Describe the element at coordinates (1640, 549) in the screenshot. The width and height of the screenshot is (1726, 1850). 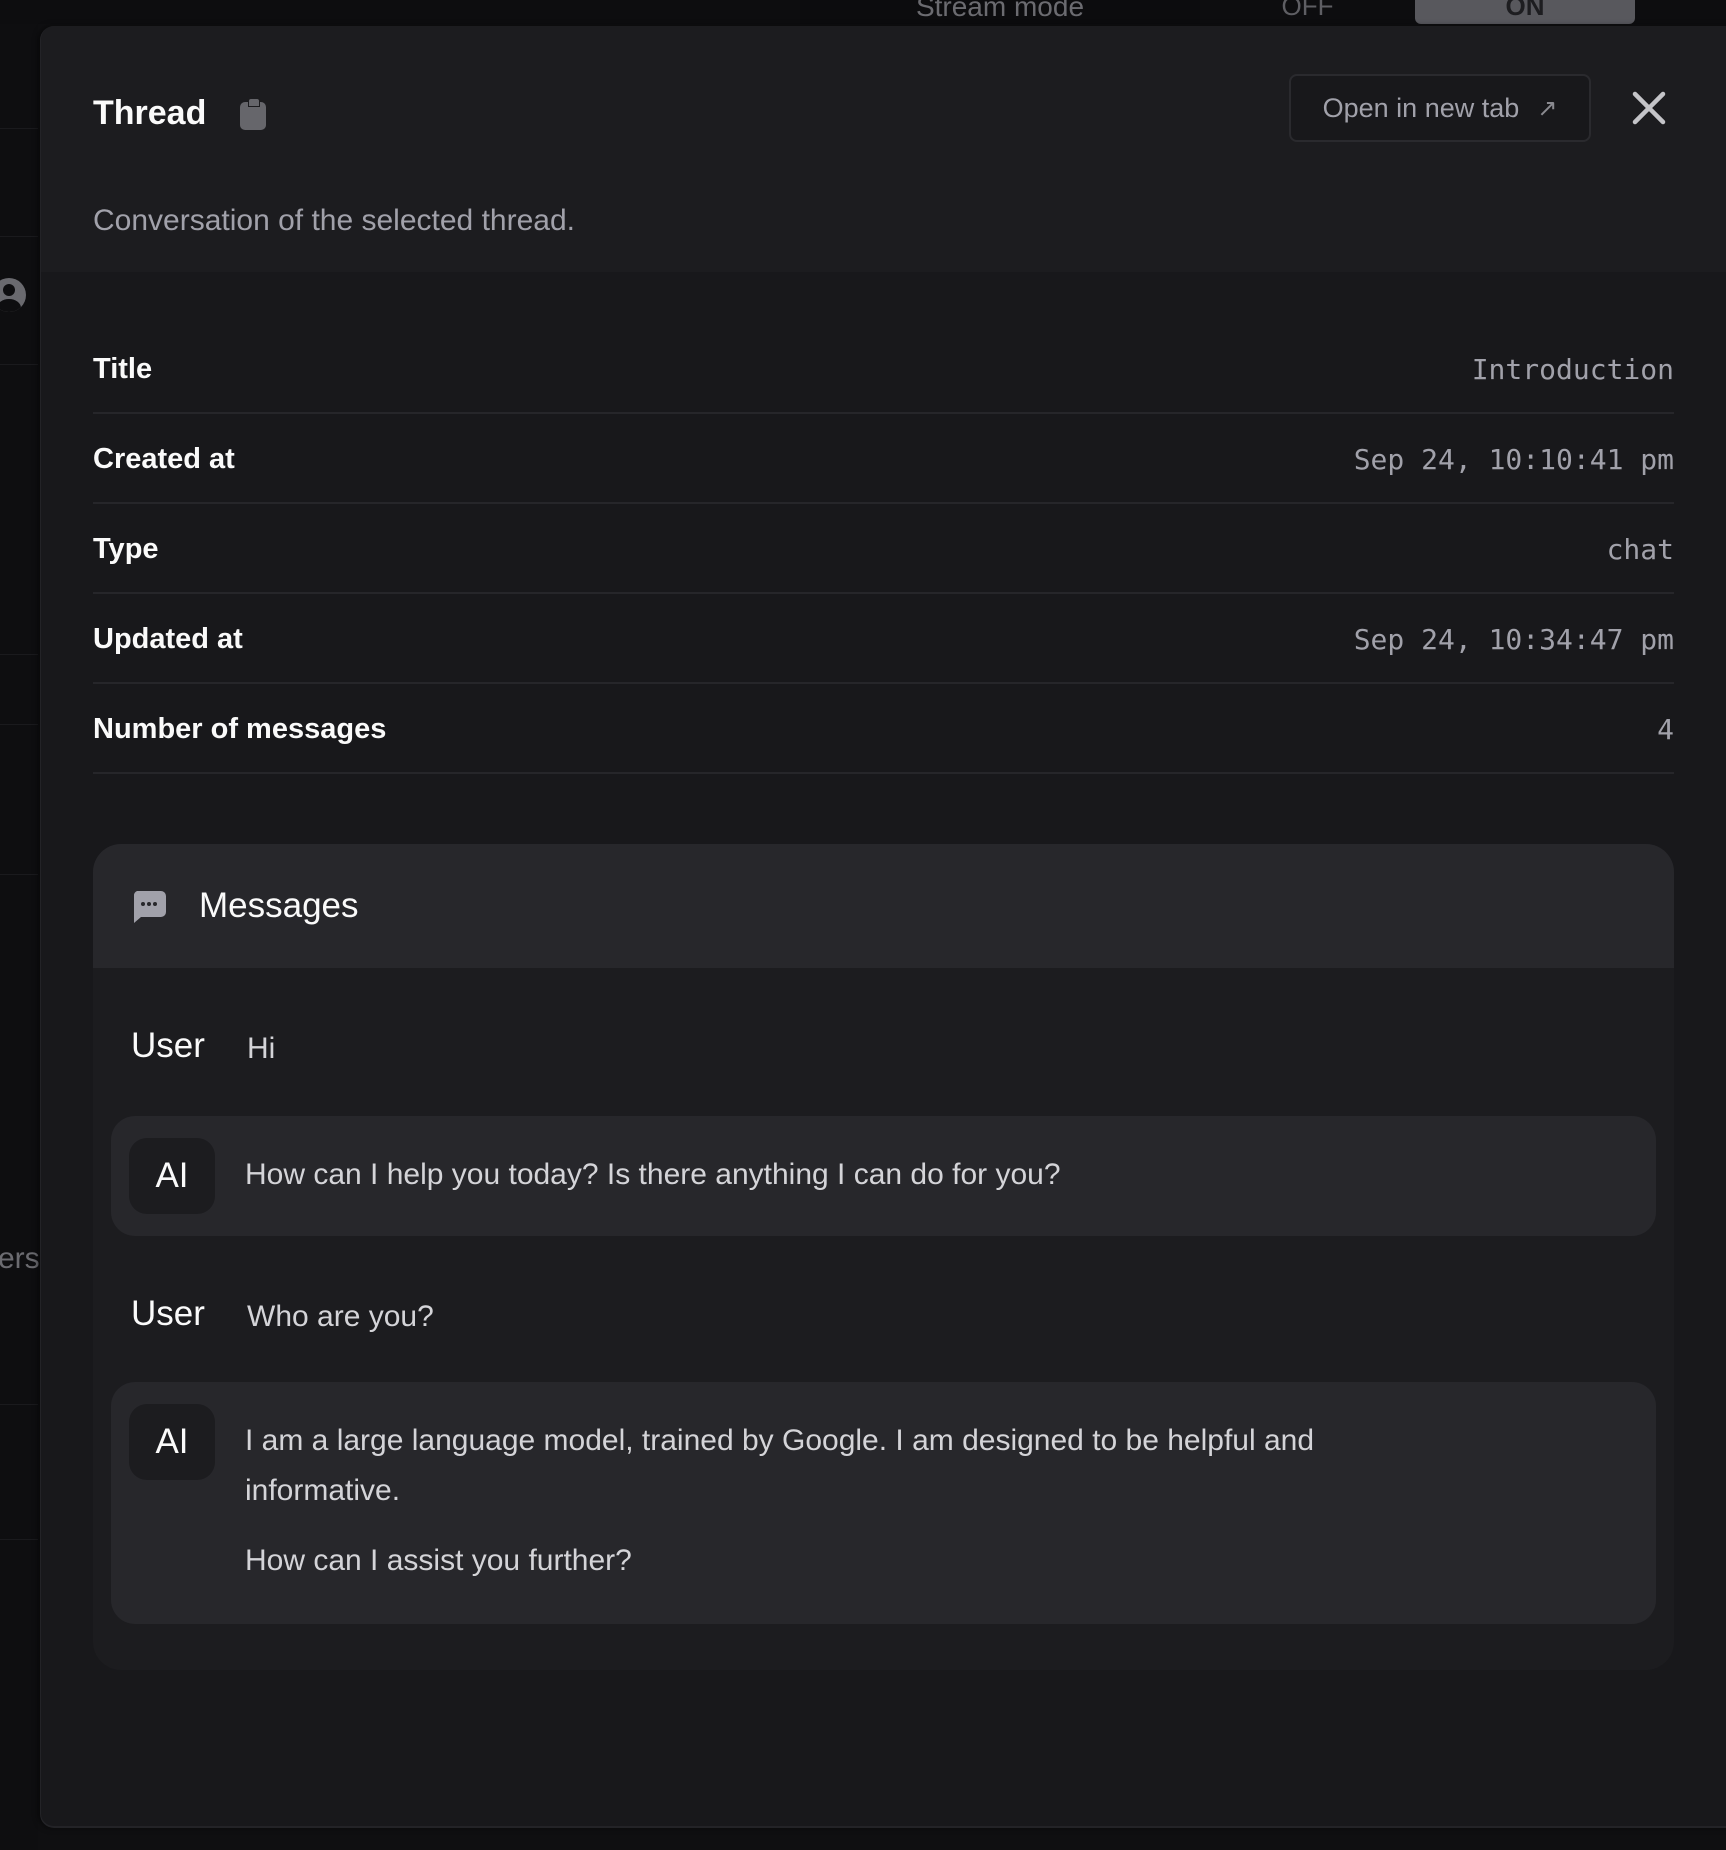
I see `detail-value: chat` at that location.